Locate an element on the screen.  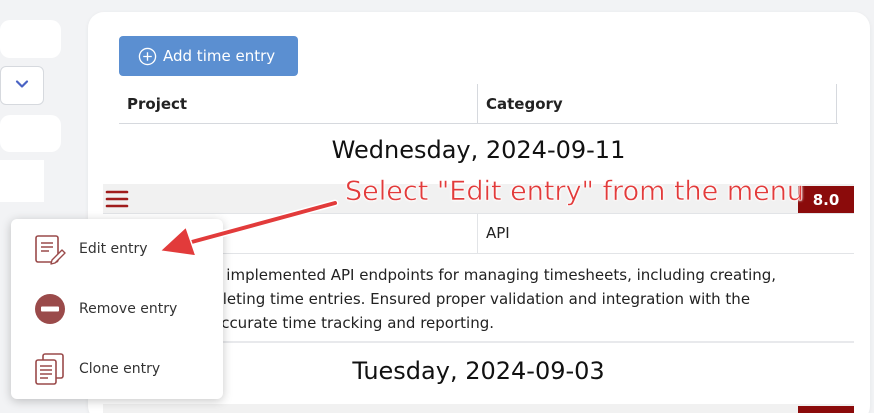
filter-select is located at coordinates (22, 85).